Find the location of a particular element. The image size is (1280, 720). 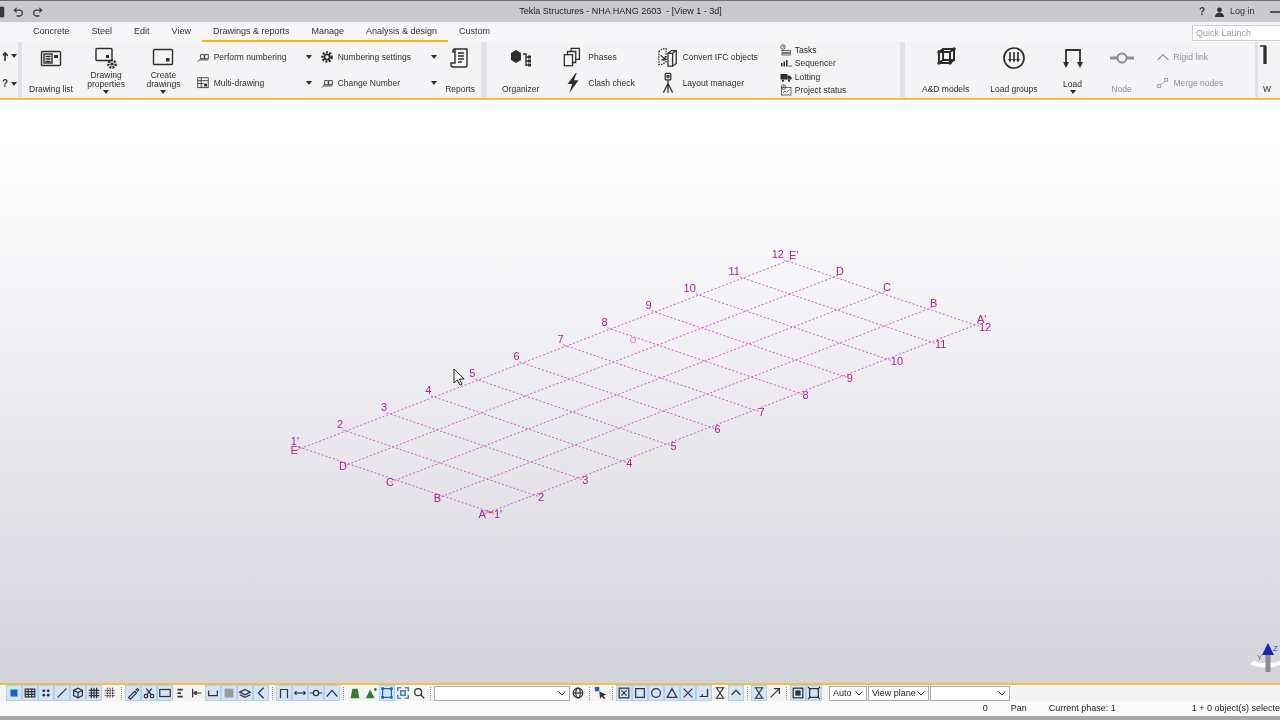

task-list-icon is located at coordinates (785, 49).